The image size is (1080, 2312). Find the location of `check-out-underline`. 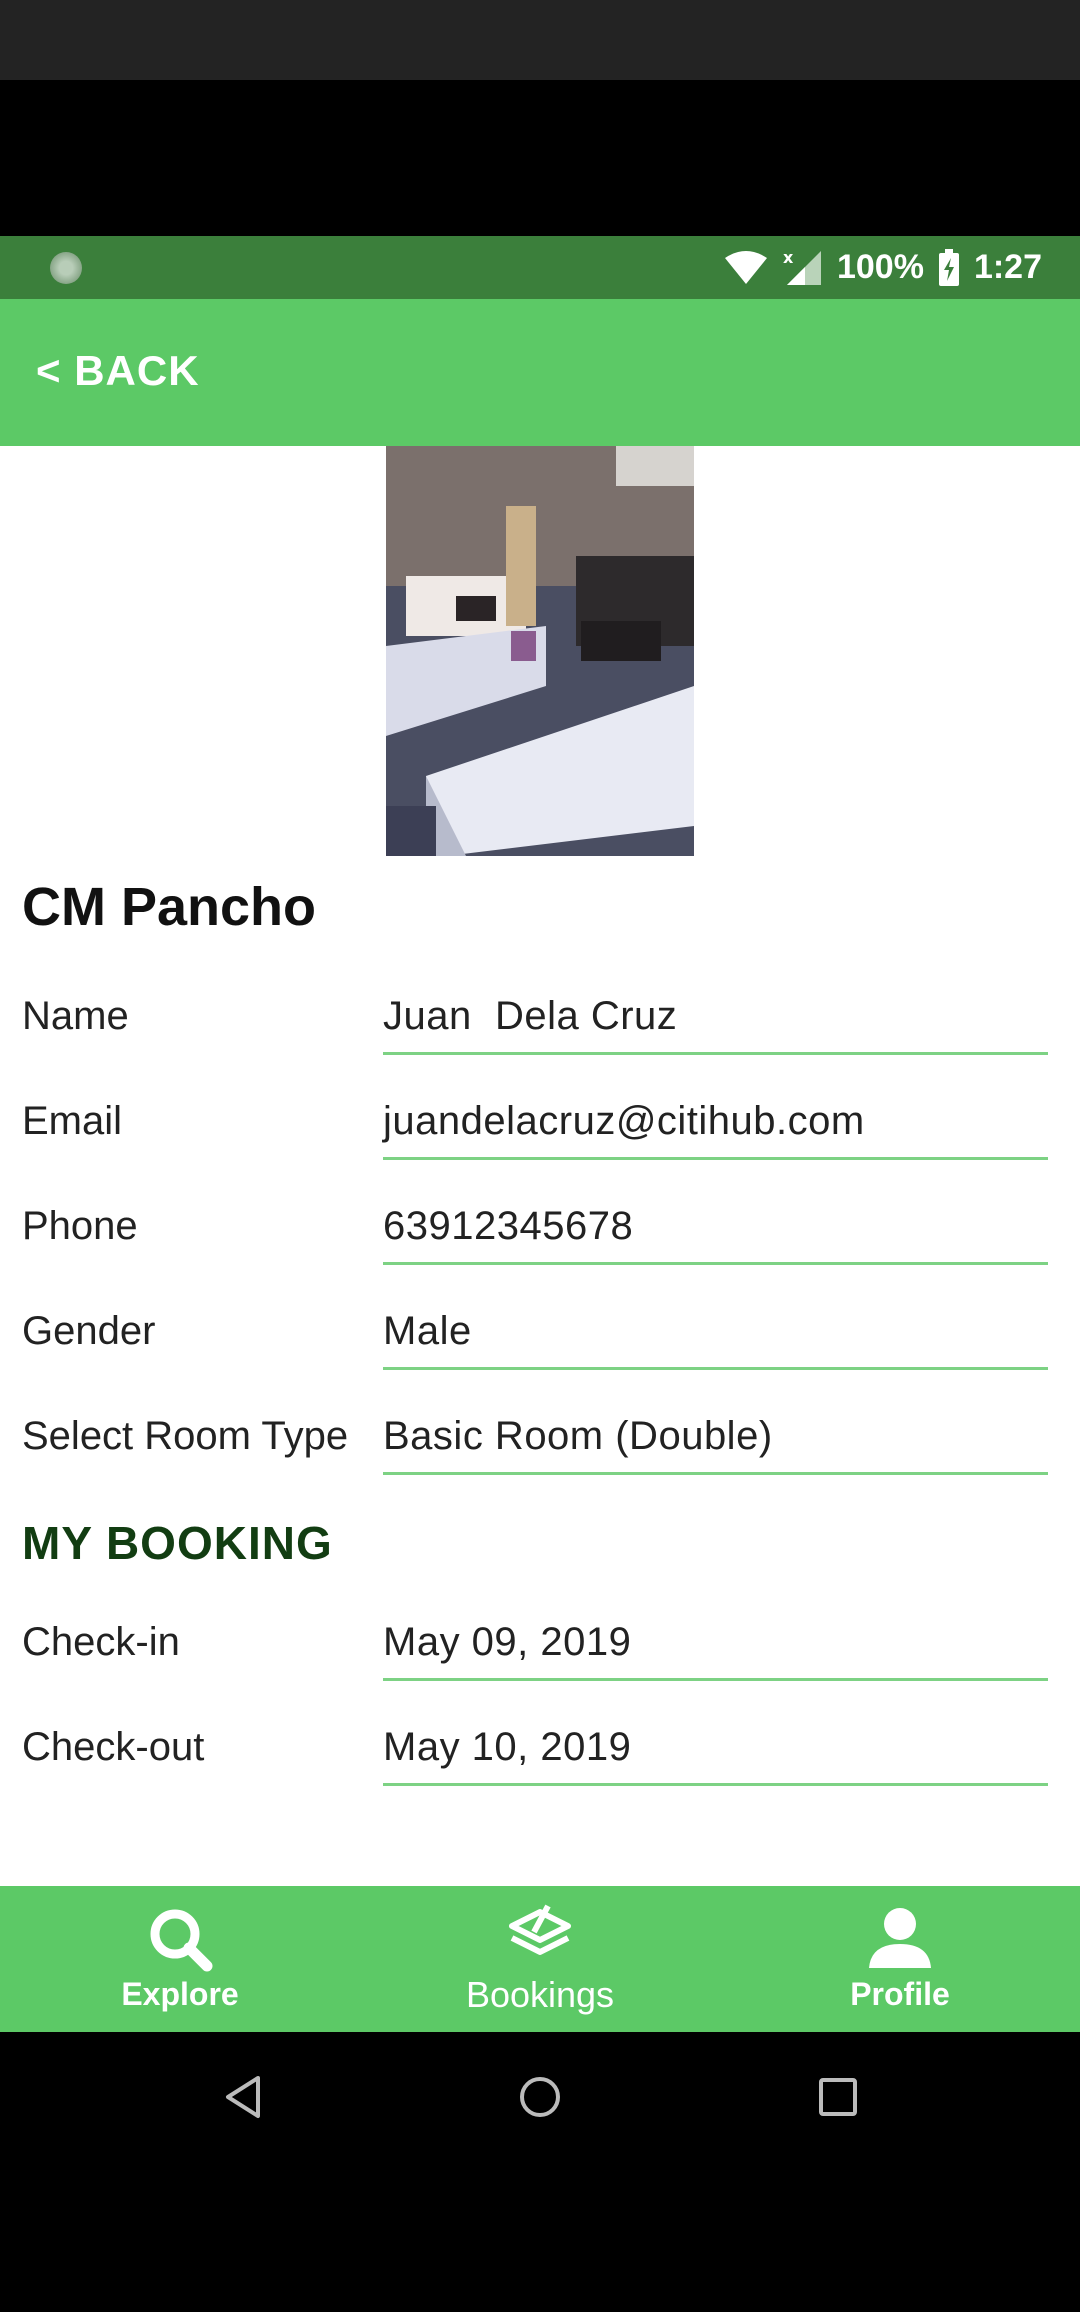

check-out-underline is located at coordinates (715, 1784).